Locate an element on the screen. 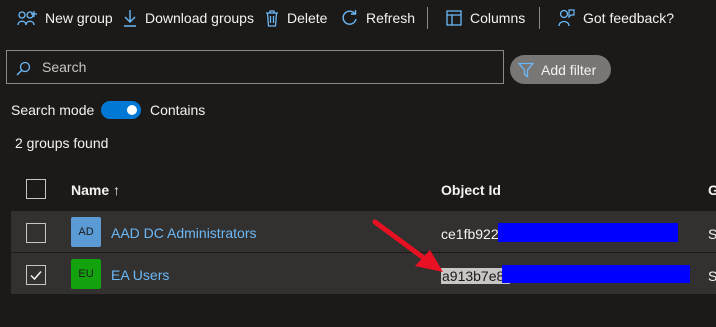 This screenshot has height=327, width=716. object-id-value: a913b7e8- is located at coordinates (475, 276).